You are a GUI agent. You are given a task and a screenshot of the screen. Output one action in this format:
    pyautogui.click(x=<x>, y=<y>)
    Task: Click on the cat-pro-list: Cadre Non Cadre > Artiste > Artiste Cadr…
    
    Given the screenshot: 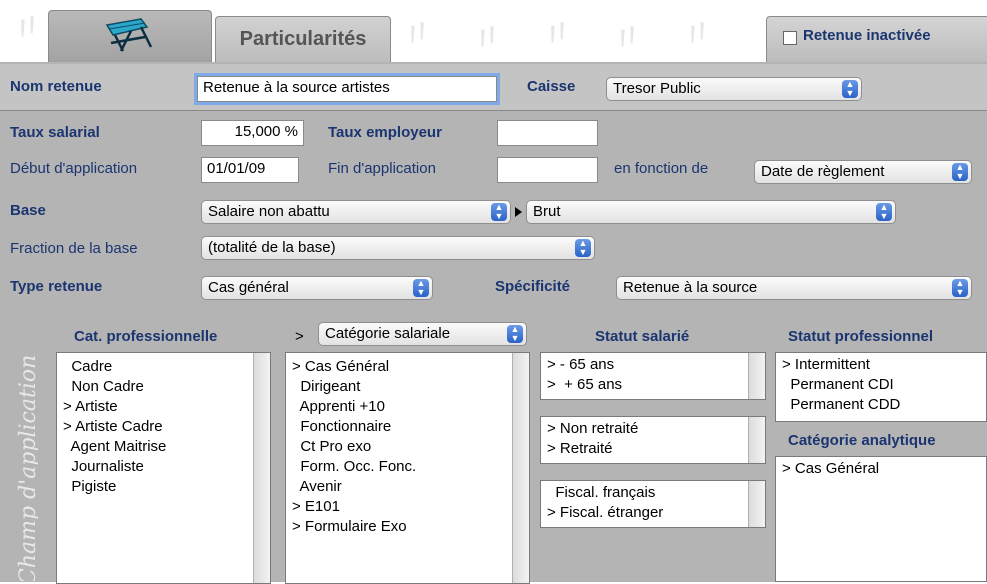 What is the action you would take?
    pyautogui.click(x=163, y=468)
    